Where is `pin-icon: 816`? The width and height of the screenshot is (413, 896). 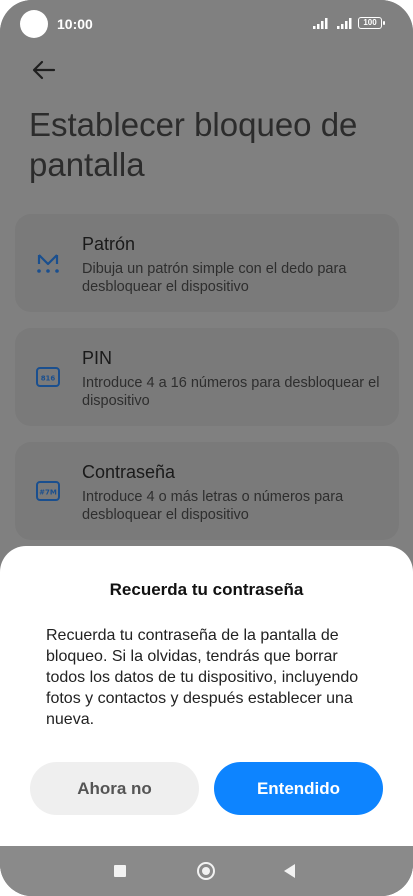 pin-icon: 816 is located at coordinates (48, 377).